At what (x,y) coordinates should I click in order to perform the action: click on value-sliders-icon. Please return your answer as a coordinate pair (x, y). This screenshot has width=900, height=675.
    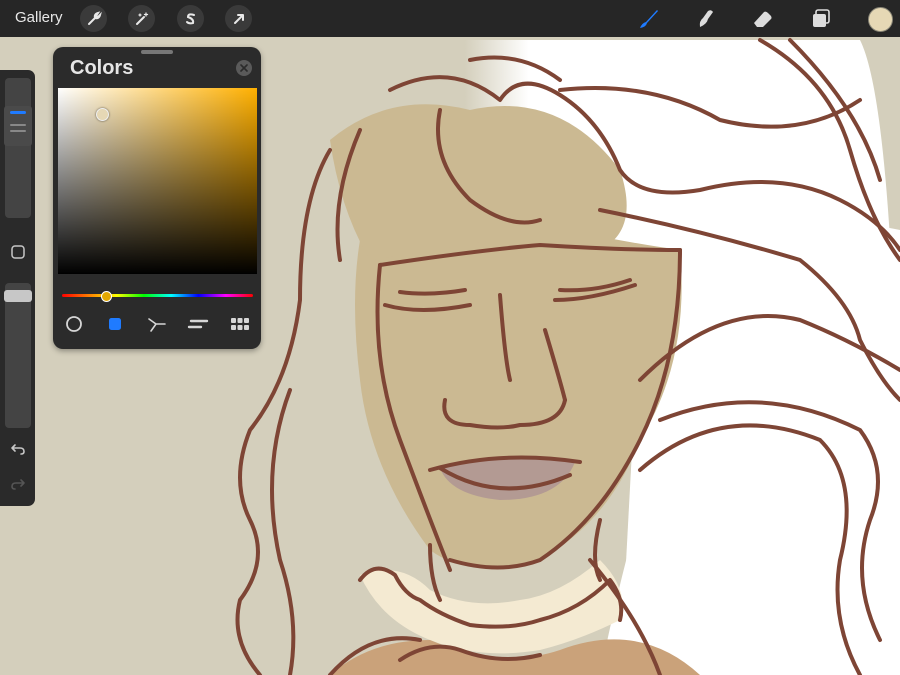
    Looking at the image, I should click on (198, 324).